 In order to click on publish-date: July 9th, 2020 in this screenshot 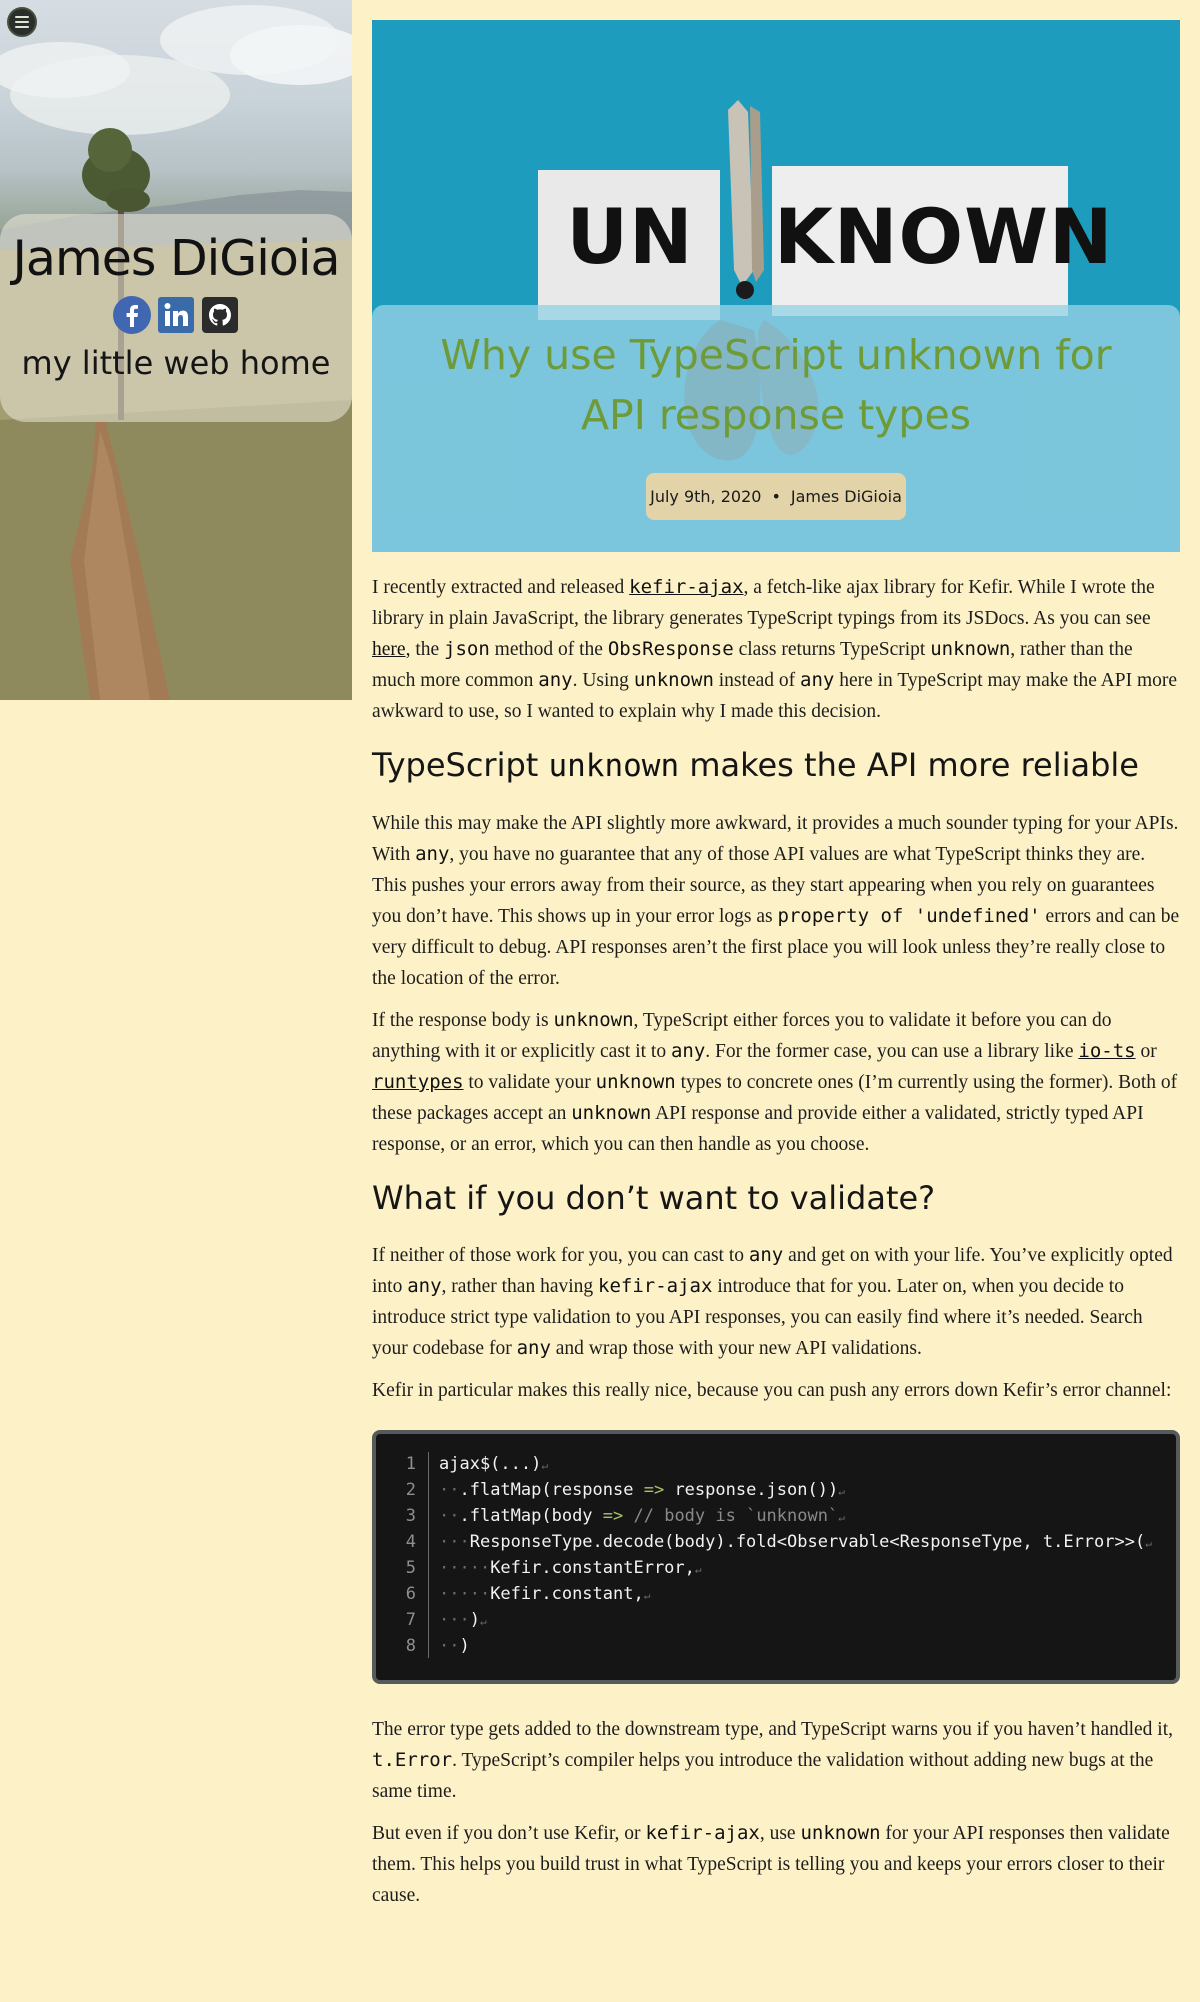, I will do `click(706, 496)`.